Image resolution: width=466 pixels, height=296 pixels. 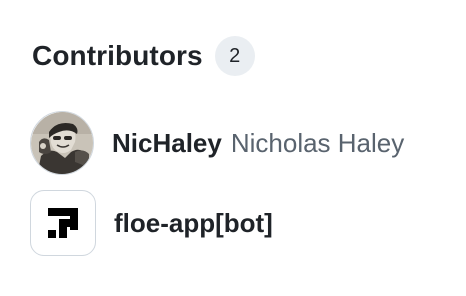 I want to click on contributor-item: floe-app[bot], so click(x=151, y=223).